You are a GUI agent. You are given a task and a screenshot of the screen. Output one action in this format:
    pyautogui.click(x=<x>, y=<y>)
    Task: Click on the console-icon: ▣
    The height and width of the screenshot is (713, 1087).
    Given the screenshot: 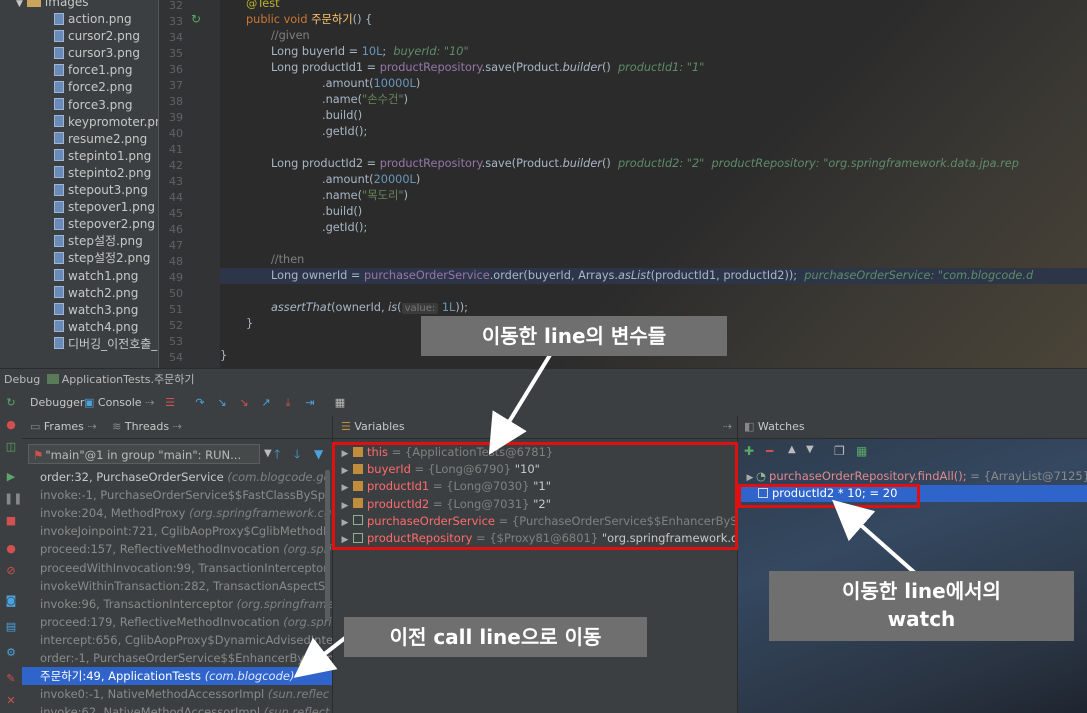 What is the action you would take?
    pyautogui.click(x=89, y=402)
    